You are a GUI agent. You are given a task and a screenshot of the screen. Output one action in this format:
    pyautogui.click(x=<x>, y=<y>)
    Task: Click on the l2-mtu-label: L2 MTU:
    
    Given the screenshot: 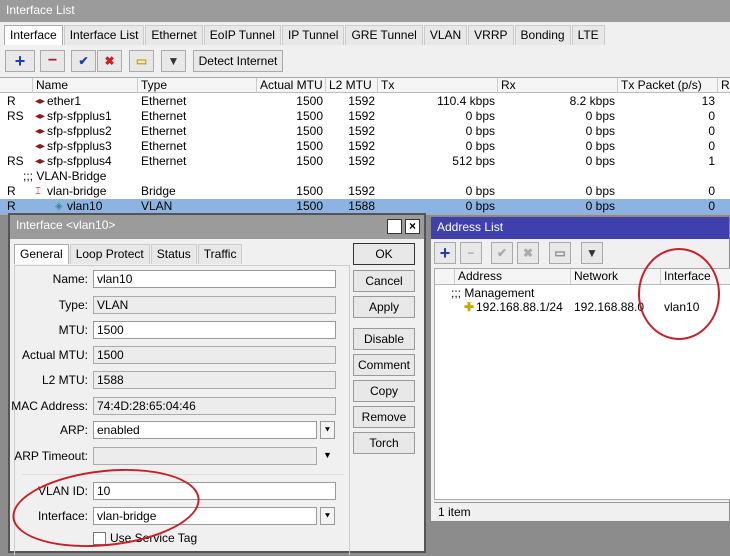 What is the action you would take?
    pyautogui.click(x=64, y=380)
    